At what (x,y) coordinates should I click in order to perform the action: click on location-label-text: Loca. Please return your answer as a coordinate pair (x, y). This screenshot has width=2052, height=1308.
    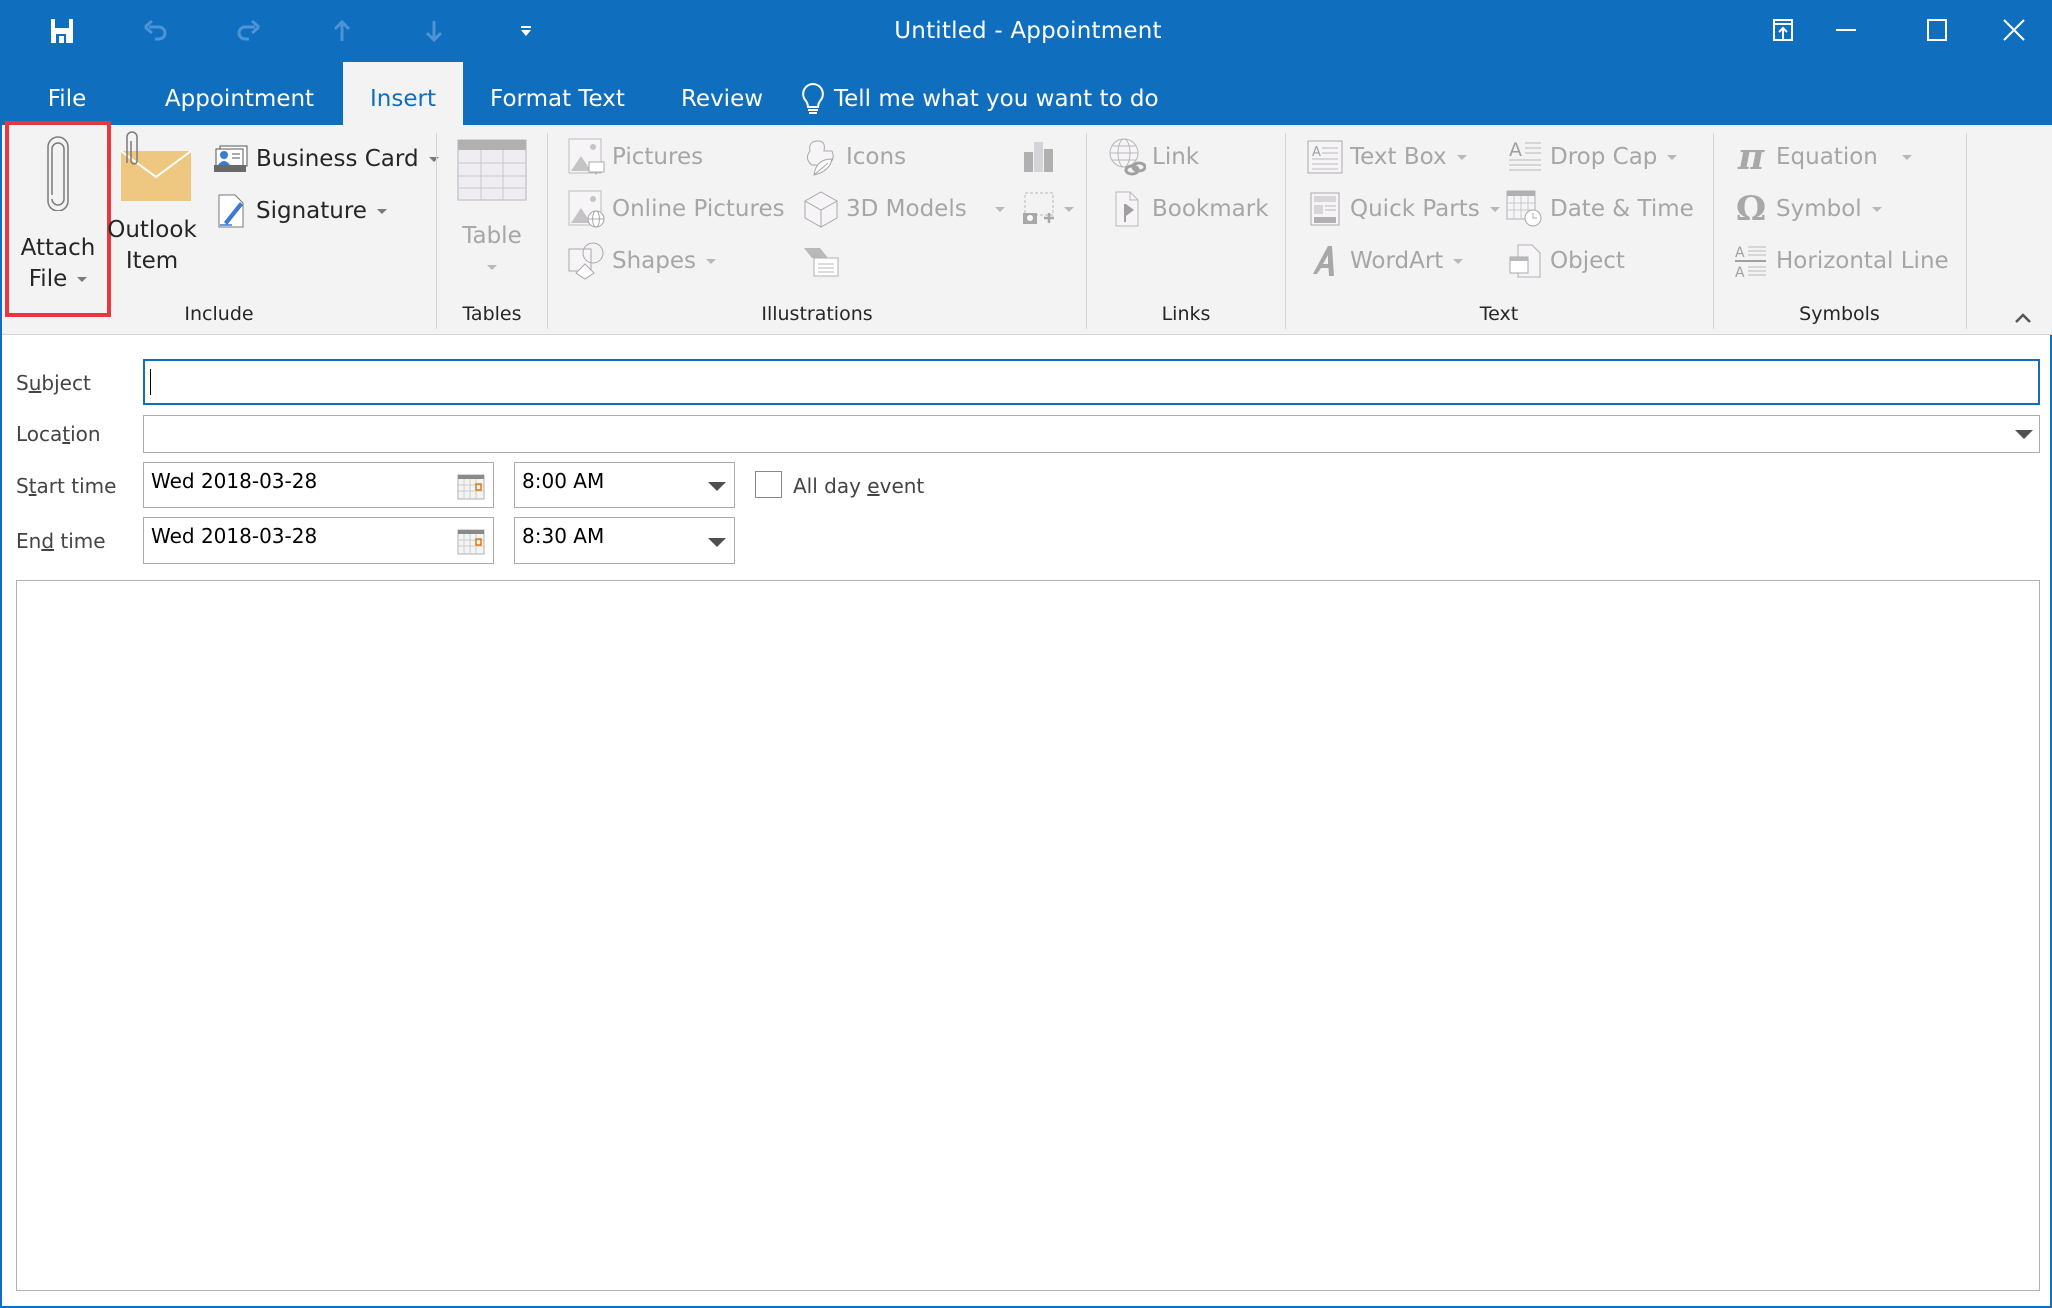
    Looking at the image, I should click on (39, 434).